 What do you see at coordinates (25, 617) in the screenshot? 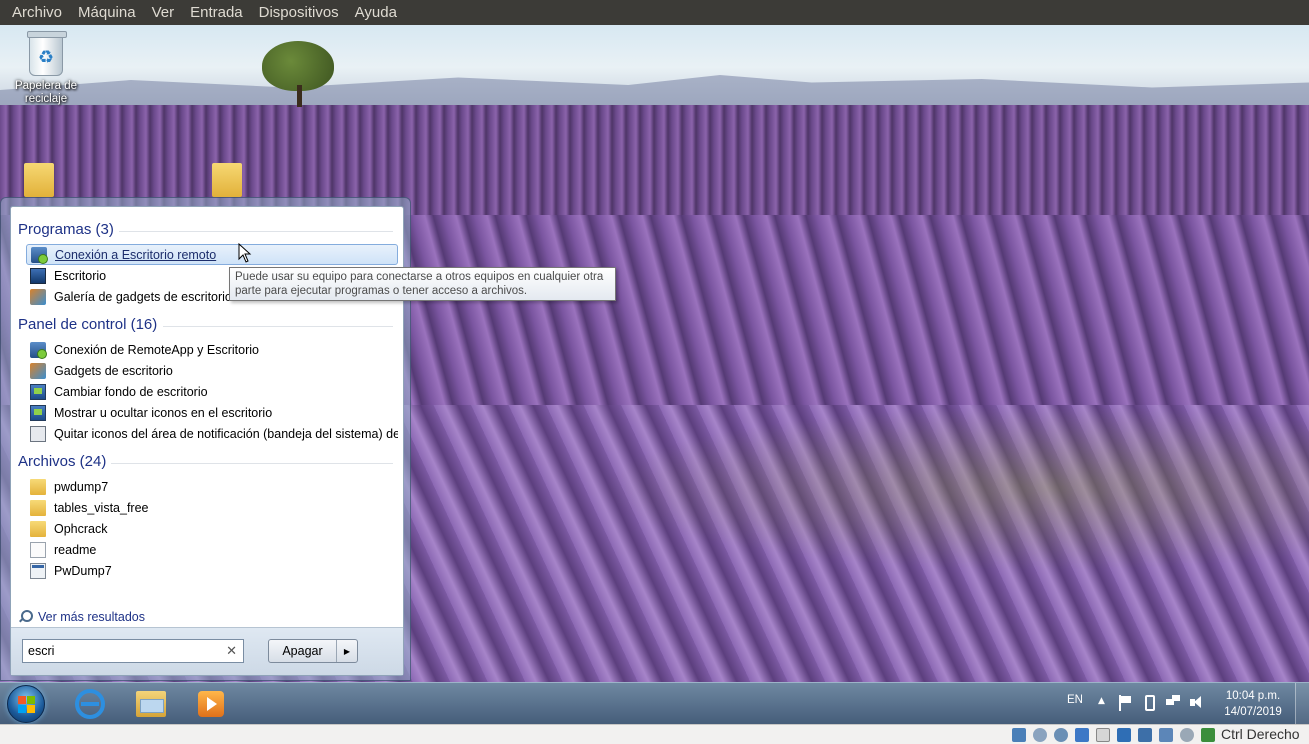
I see `search-icon` at bounding box center [25, 617].